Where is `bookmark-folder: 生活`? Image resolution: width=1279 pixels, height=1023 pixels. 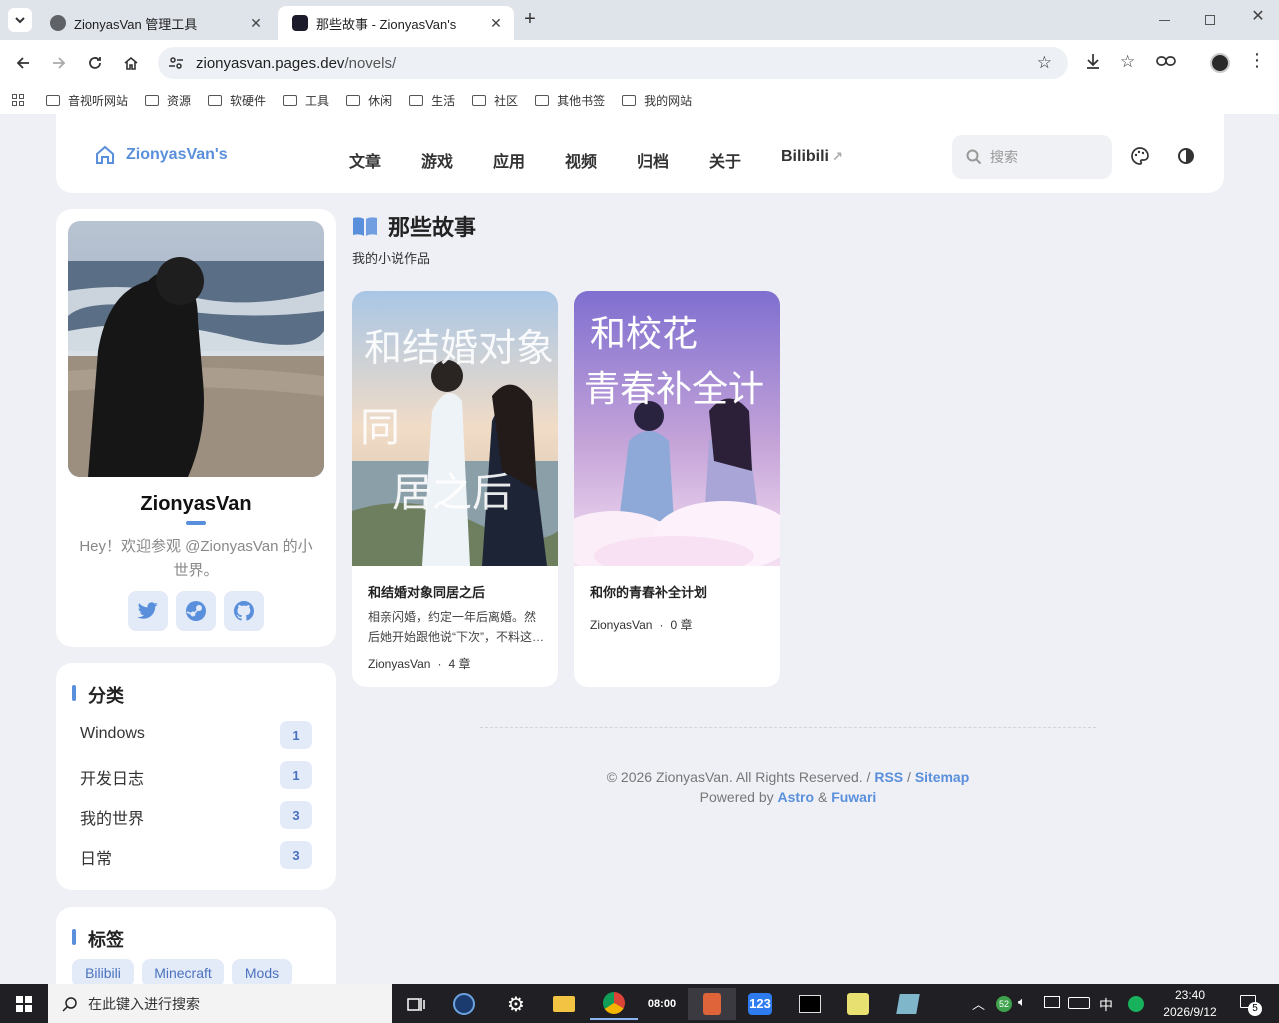 bookmark-folder: 生活 is located at coordinates (432, 100).